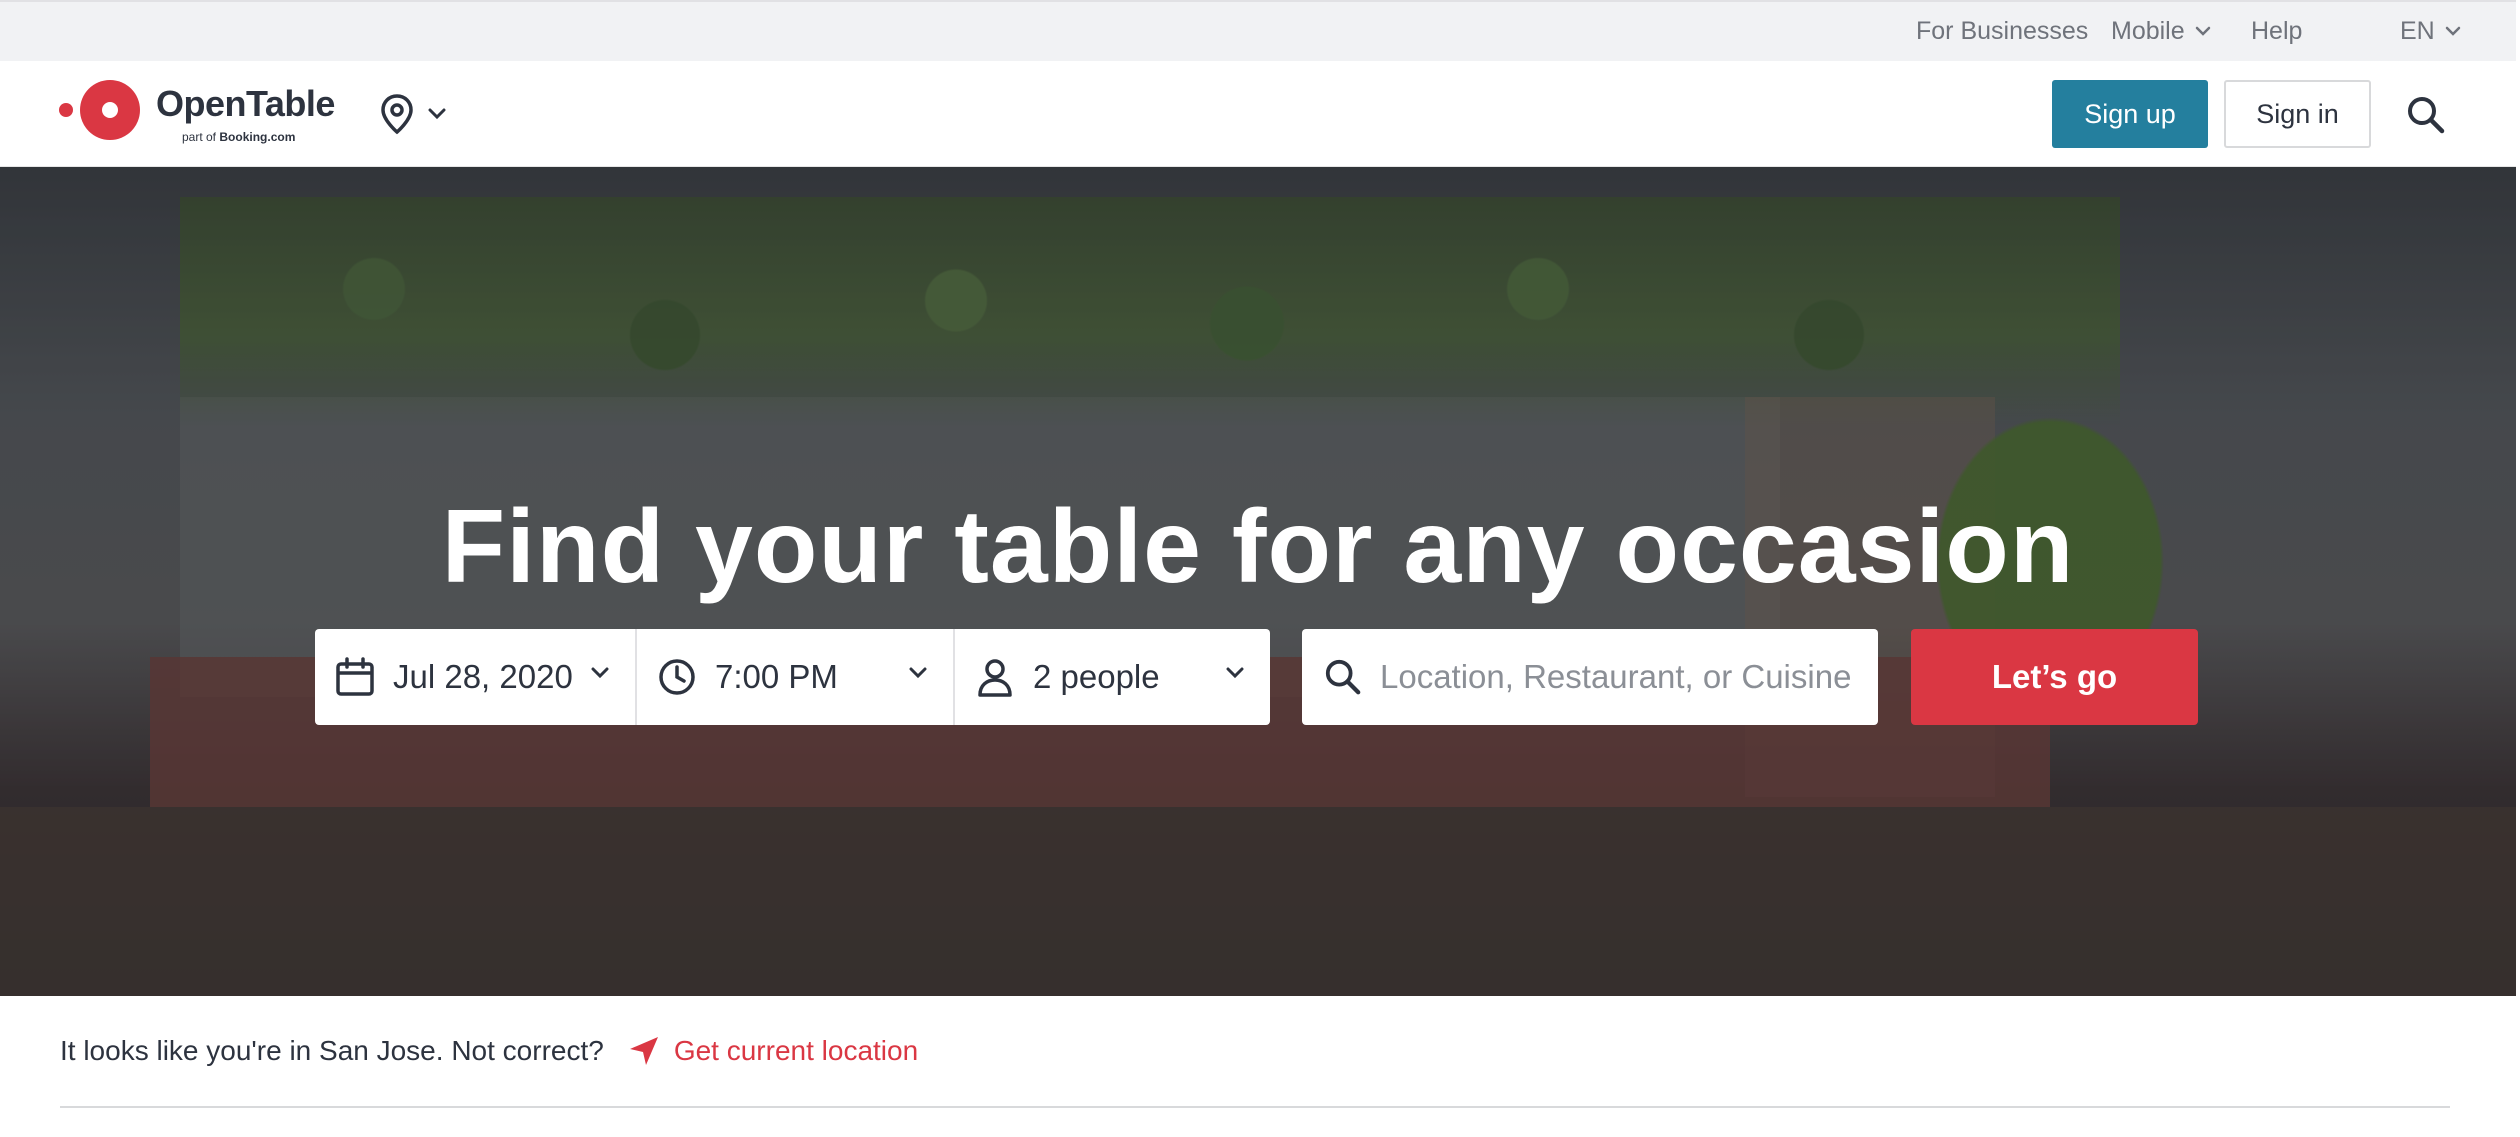 Image resolution: width=2520 pixels, height=1137 pixels. I want to click on opentable-logo-mark, so click(99, 110).